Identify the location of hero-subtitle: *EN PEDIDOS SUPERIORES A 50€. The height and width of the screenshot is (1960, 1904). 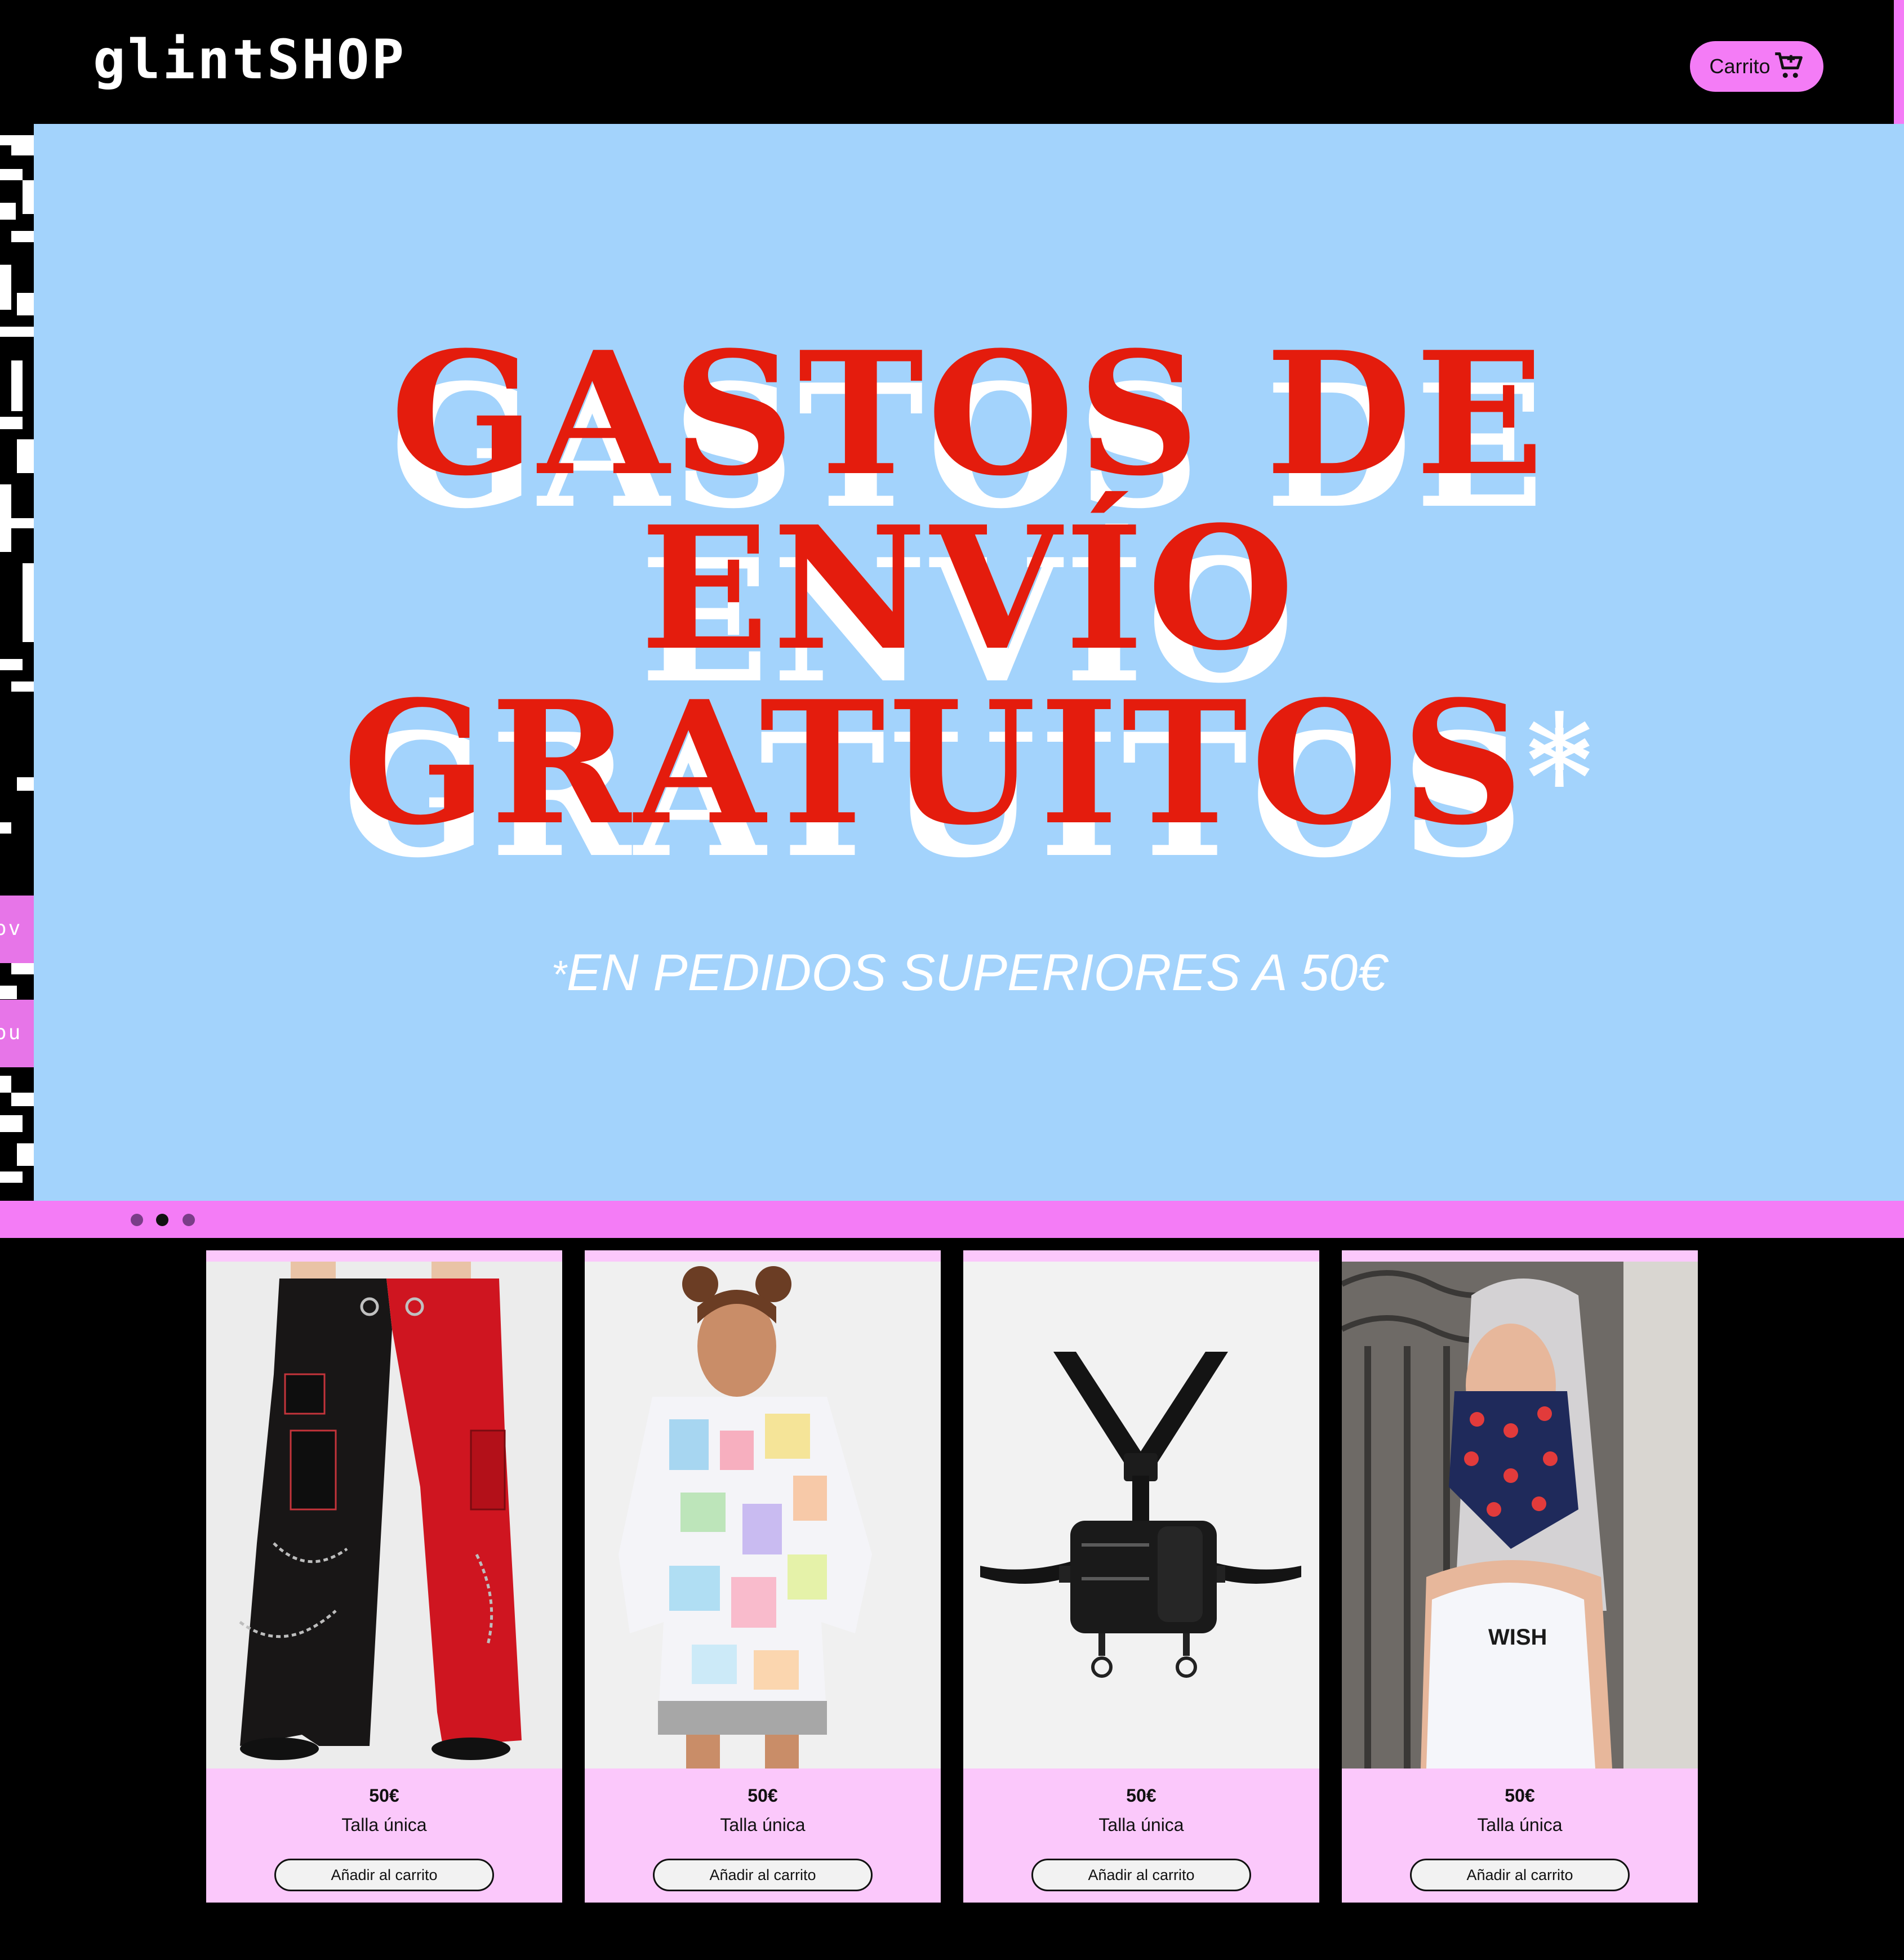
(969, 973).